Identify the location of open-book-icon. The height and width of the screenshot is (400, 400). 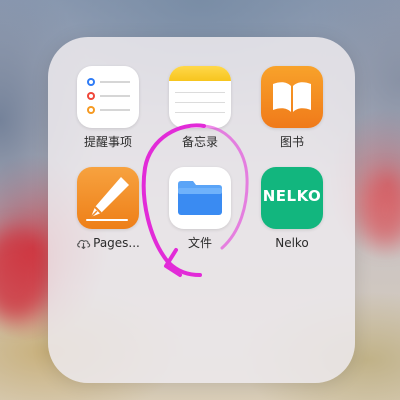
(292, 97).